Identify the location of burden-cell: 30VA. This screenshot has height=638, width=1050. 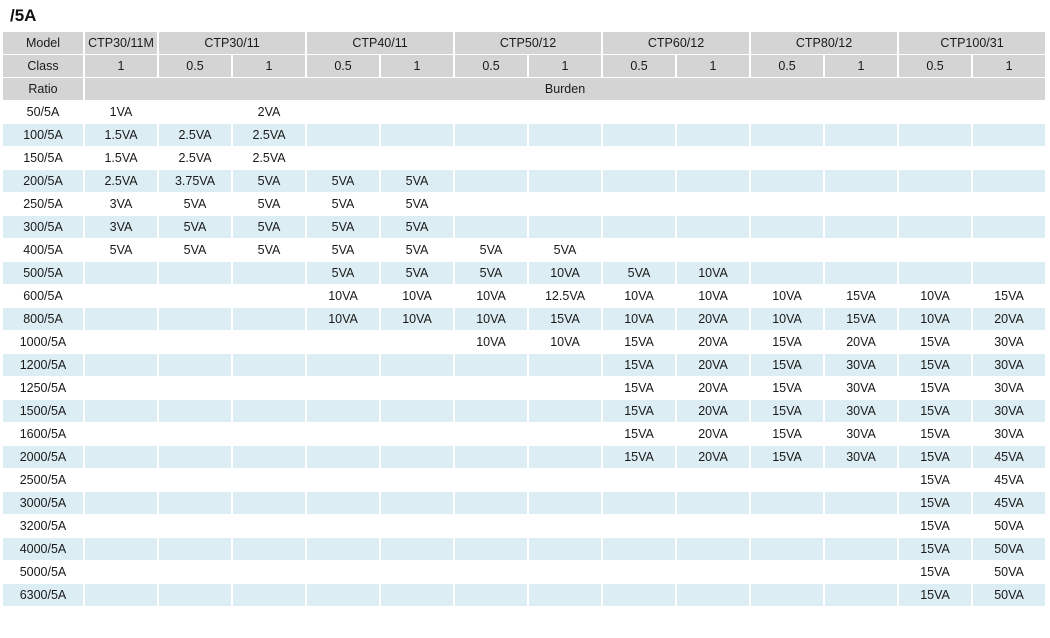
(1009, 365).